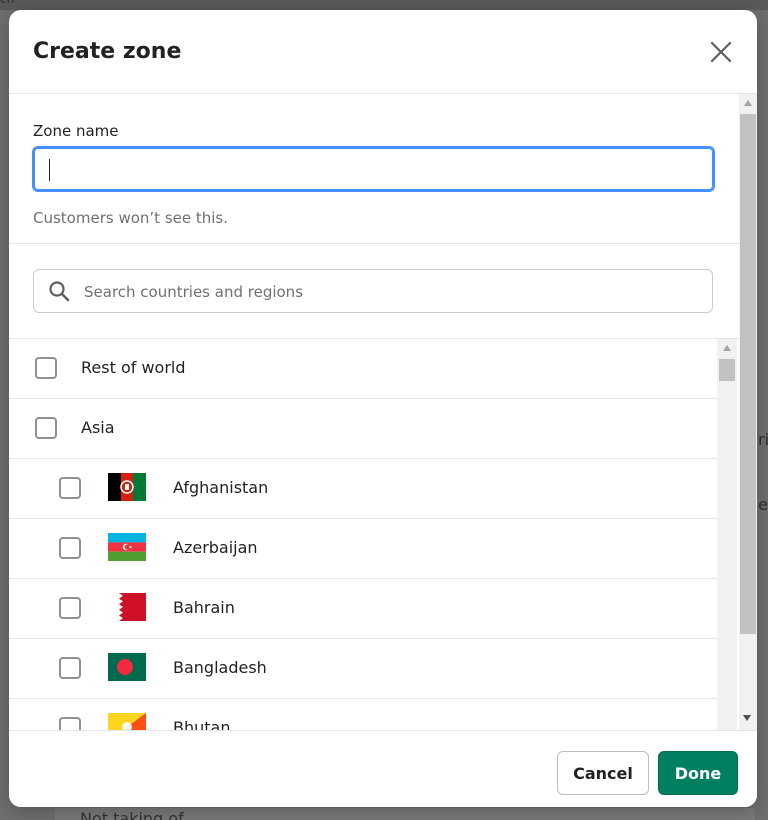 This screenshot has width=768, height=820. I want to click on azerbaijan-flag-icon, so click(127, 547).